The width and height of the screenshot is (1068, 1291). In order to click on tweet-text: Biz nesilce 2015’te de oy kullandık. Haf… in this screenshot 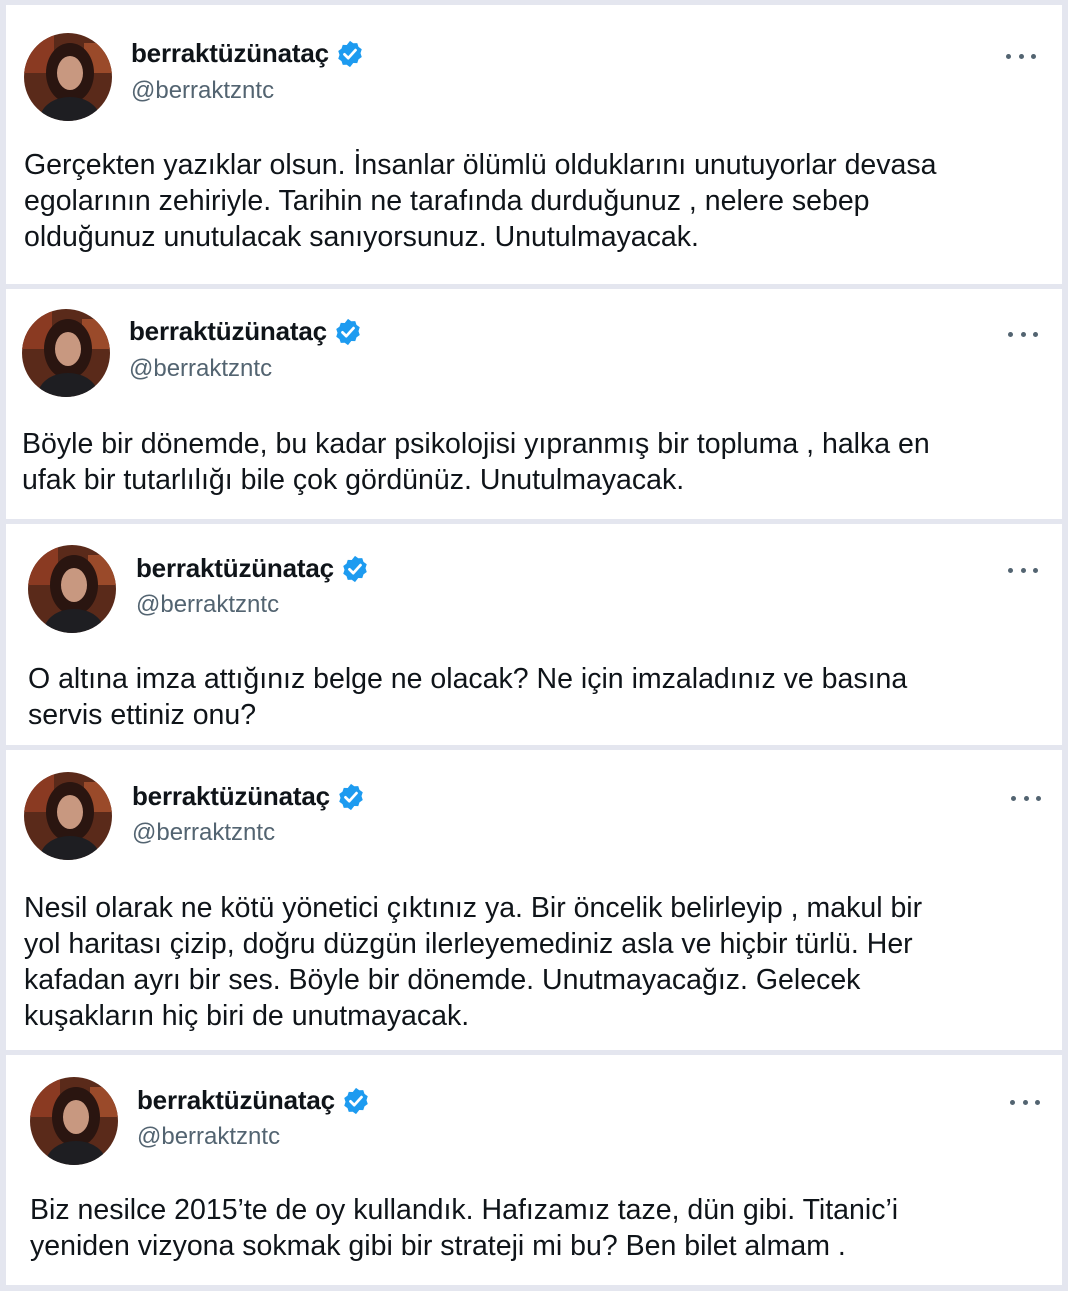, I will do `click(464, 1228)`.